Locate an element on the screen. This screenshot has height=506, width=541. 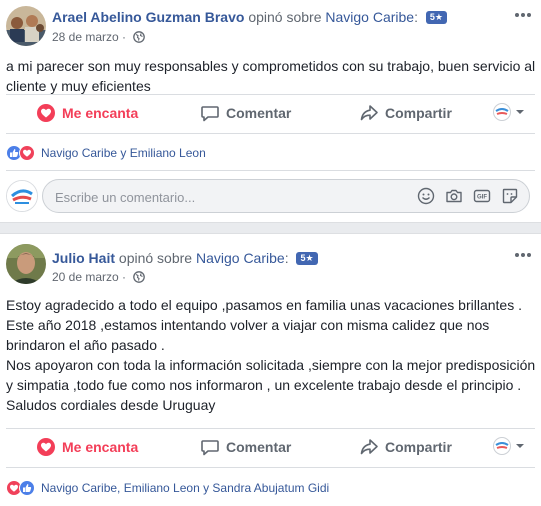
comment-composer: GIF is located at coordinates (270, 196).